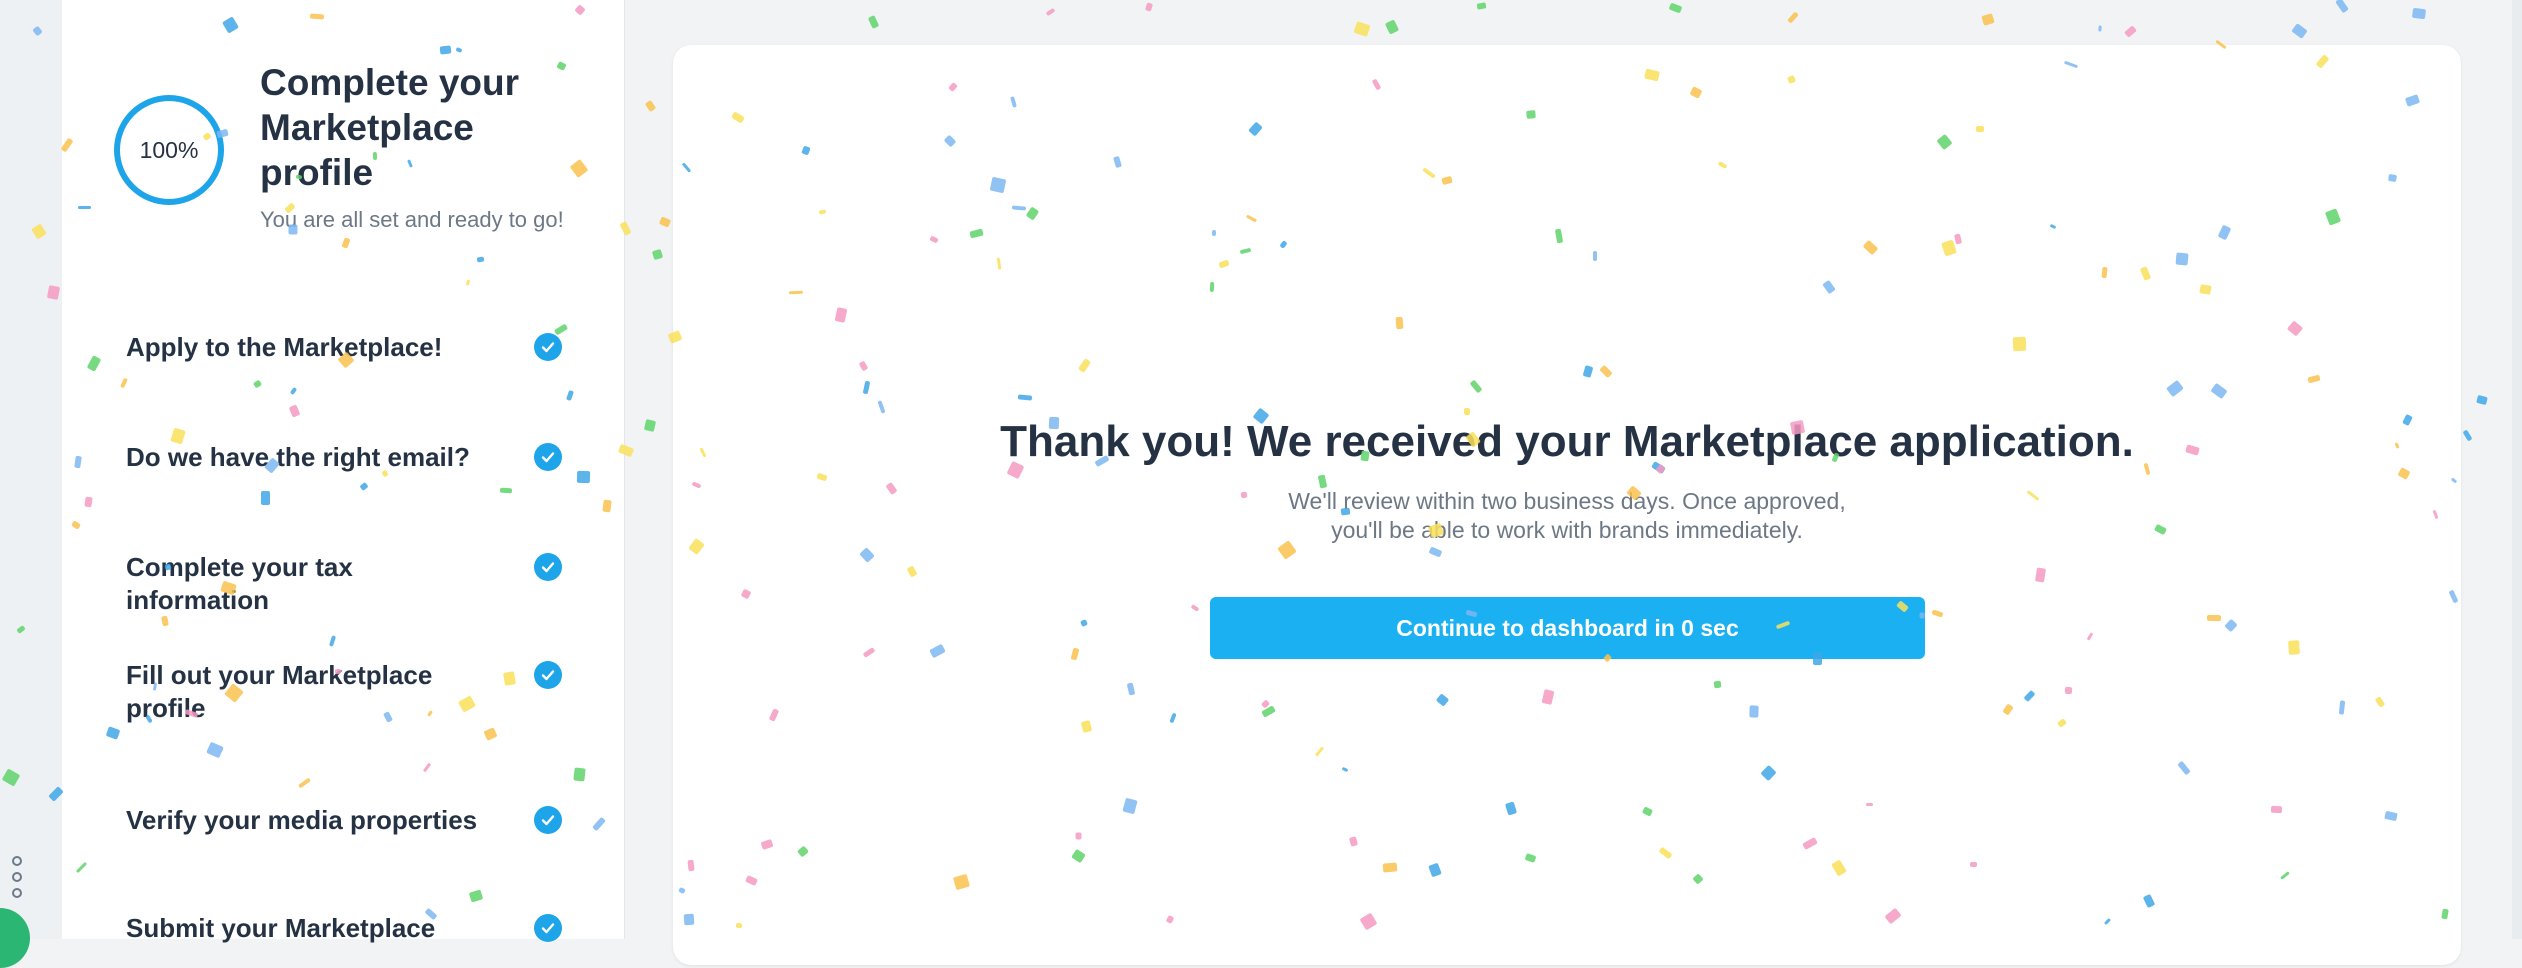 The width and height of the screenshot is (2522, 968). Describe the element at coordinates (302, 820) in the screenshot. I see `step-label: Verify your media properties` at that location.